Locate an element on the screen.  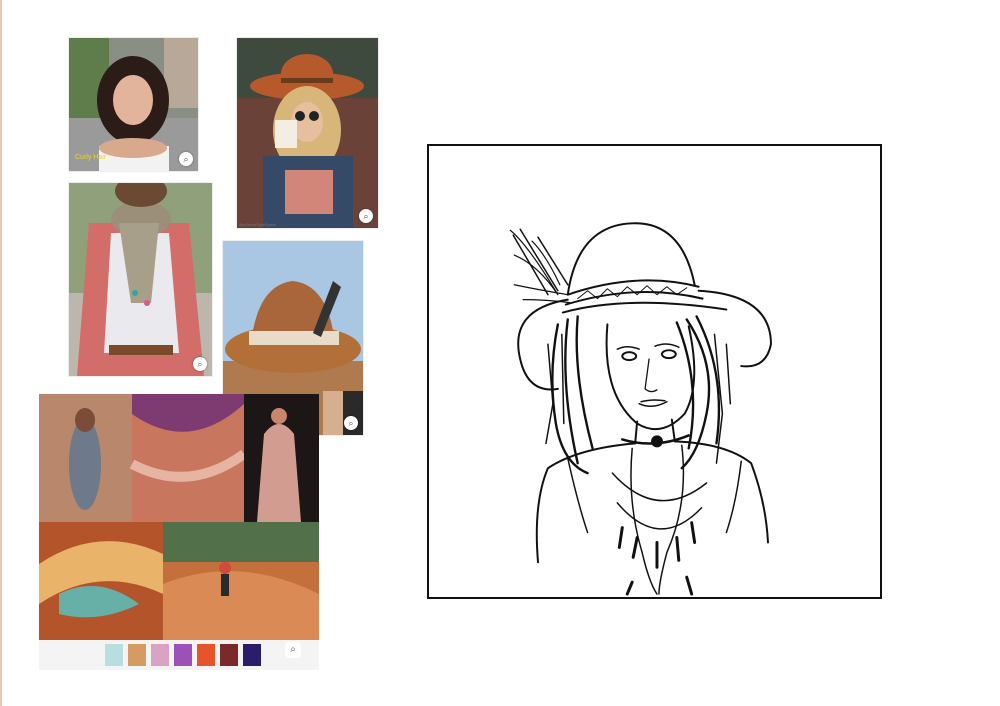
color-palette is located at coordinates (183, 655).